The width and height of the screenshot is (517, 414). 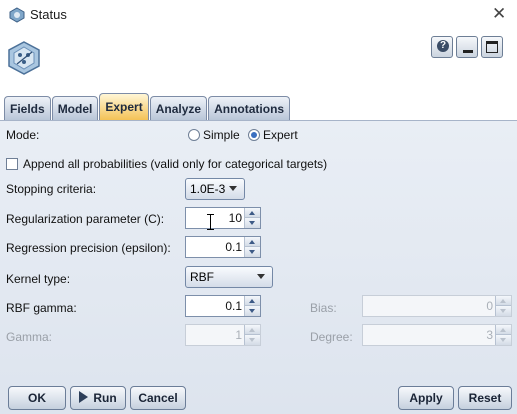 What do you see at coordinates (24, 58) in the screenshot?
I see `svm-node-icon` at bounding box center [24, 58].